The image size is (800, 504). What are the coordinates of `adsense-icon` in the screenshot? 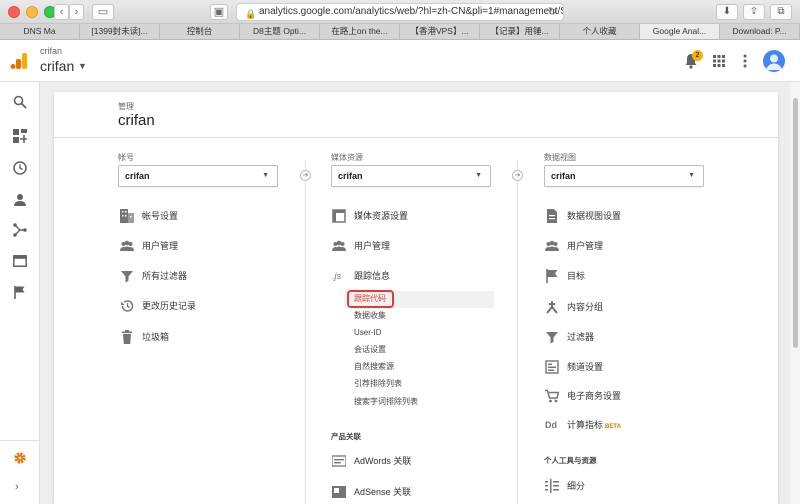 It's located at (339, 492).